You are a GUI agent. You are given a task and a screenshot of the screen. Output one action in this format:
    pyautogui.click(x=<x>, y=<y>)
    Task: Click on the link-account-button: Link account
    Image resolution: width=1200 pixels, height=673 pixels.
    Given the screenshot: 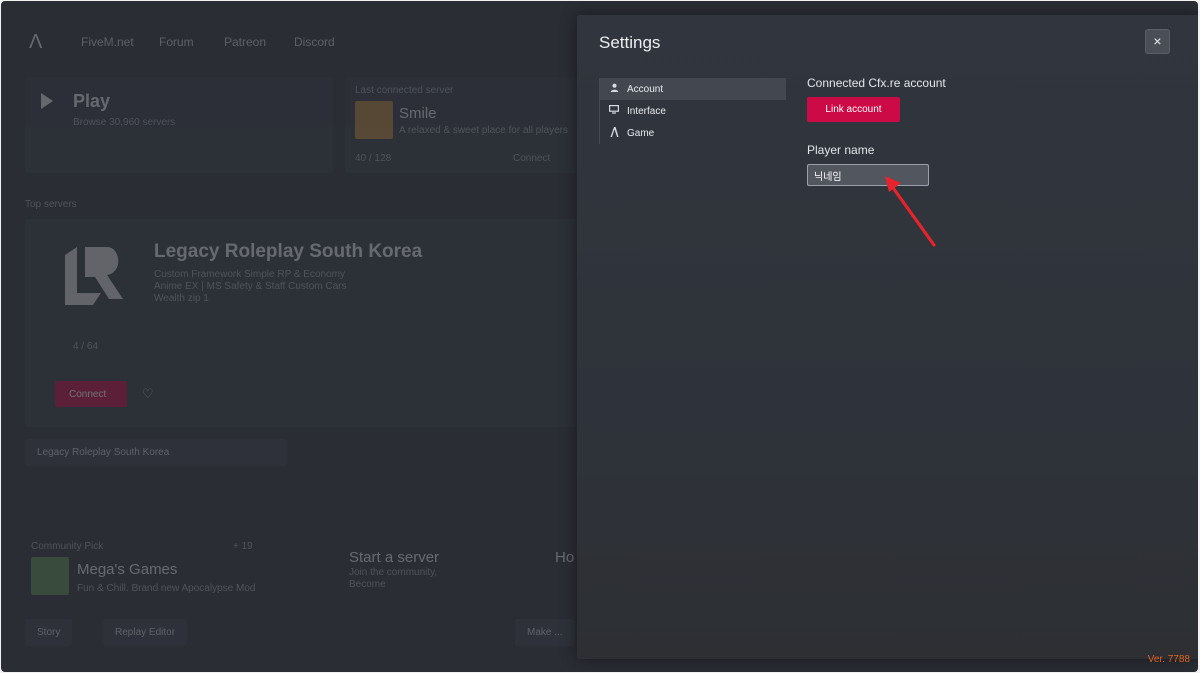 What is the action you would take?
    pyautogui.click(x=853, y=109)
    